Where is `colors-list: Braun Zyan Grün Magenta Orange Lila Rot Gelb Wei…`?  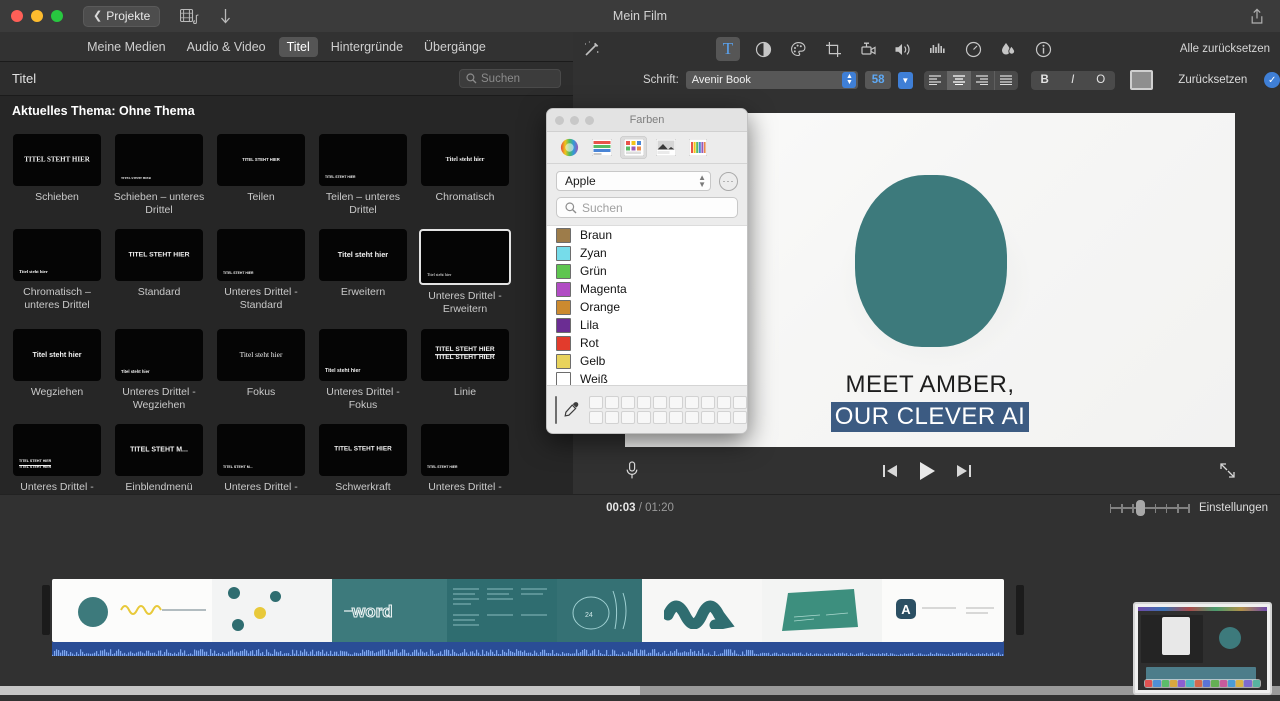
colors-list: Braun Zyan Grün Magenta Orange Lila Rot Gelb Wei… is located at coordinates (647, 314).